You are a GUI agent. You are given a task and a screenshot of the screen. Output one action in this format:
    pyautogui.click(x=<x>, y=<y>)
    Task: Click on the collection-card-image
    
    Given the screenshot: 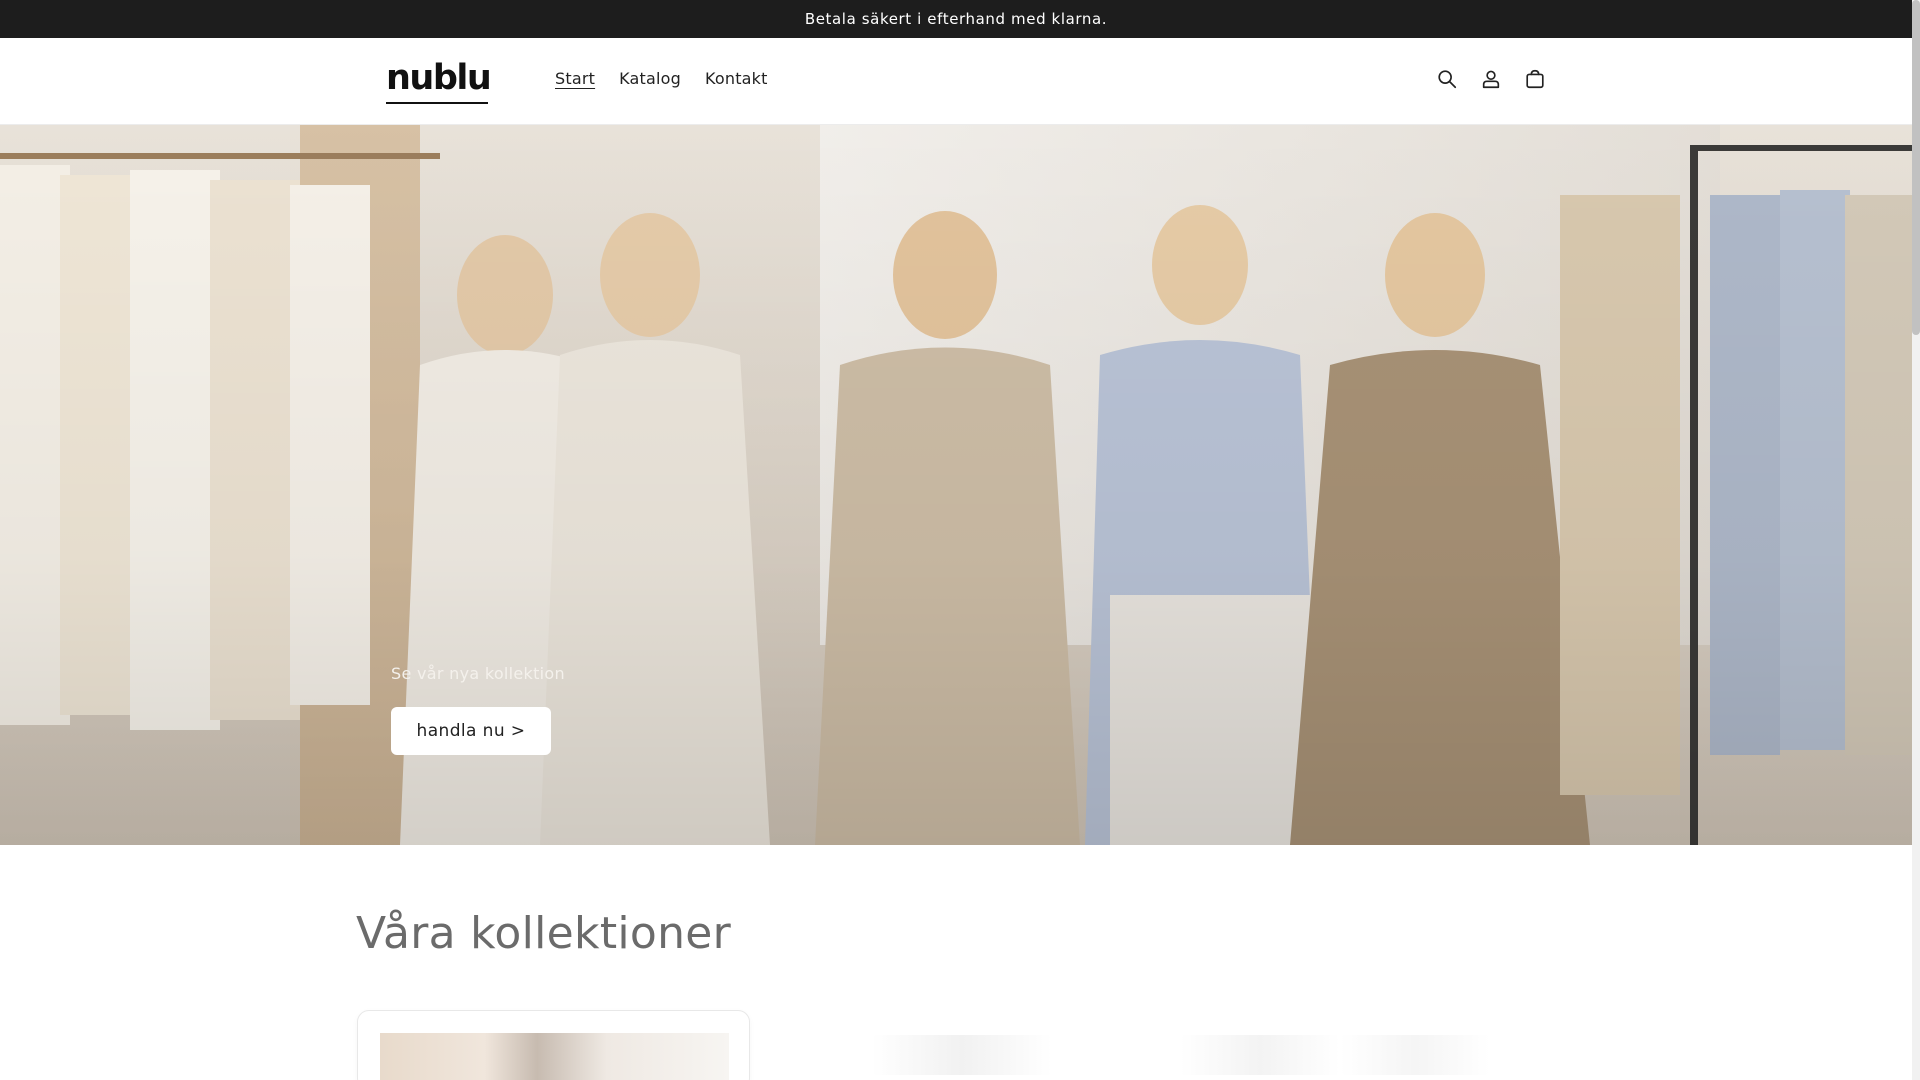 What is the action you would take?
    pyautogui.click(x=554, y=1056)
    